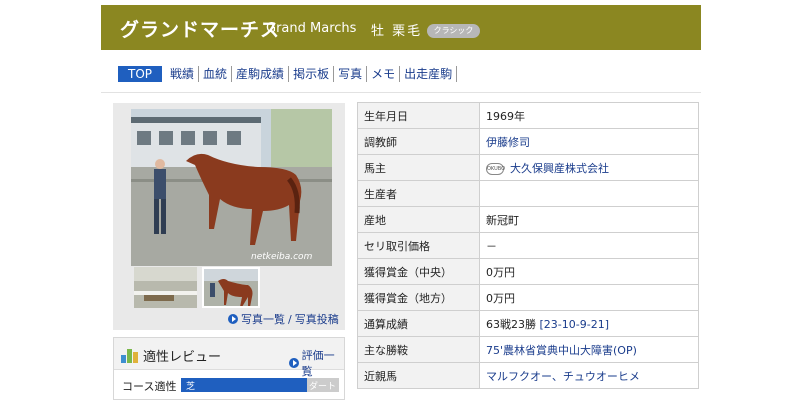  What do you see at coordinates (589, 271) in the screenshot?
I see `earnings-central: 0万円` at bounding box center [589, 271].